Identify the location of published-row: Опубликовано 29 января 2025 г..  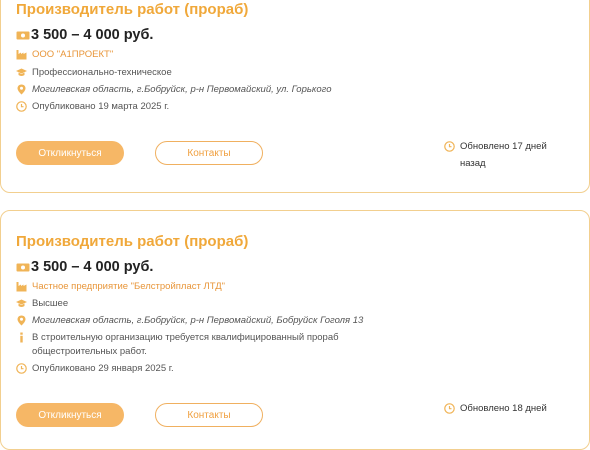
(95, 369).